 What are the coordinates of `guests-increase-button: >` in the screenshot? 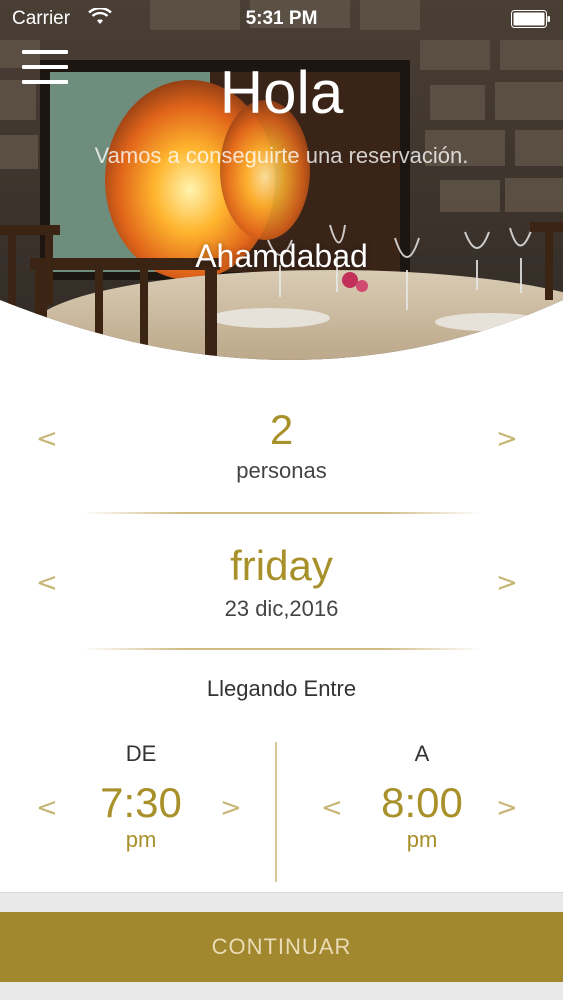 It's located at (507, 439).